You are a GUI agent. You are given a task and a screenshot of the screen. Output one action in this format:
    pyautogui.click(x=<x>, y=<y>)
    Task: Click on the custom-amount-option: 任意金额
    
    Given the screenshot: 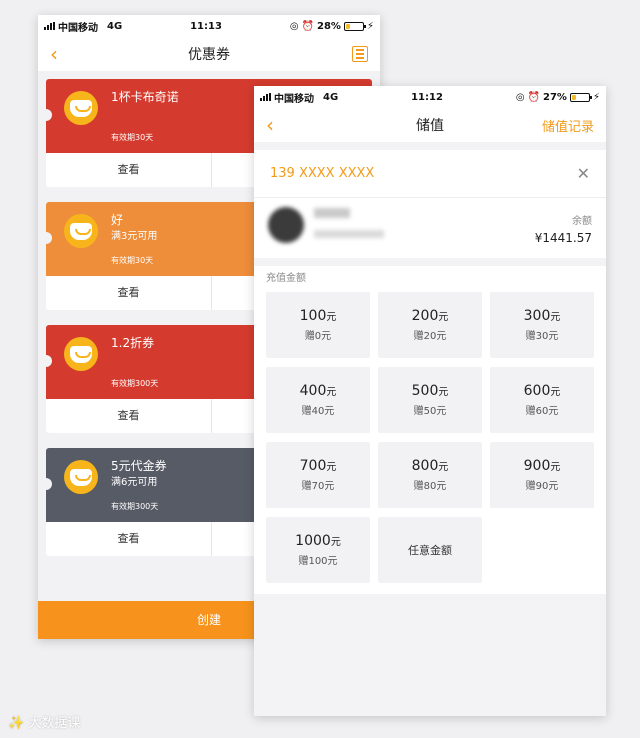 What is the action you would take?
    pyautogui.click(x=430, y=550)
    